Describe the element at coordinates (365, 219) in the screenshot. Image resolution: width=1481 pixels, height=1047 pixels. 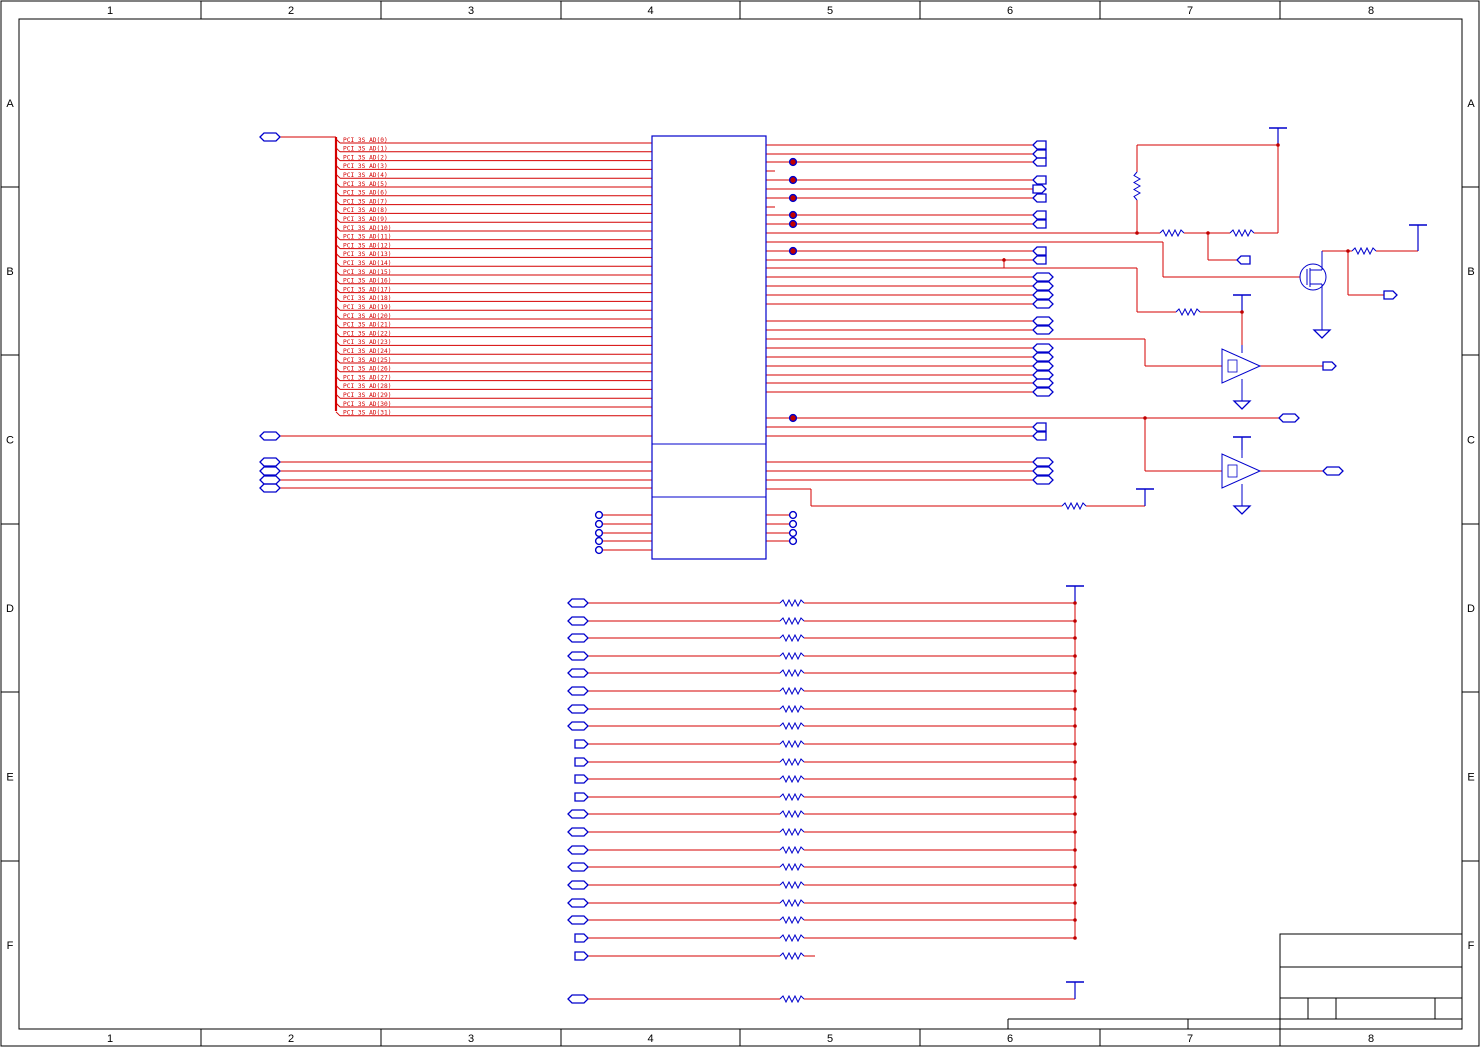
I see `net-label: PCI_3S_AD(9)` at that location.